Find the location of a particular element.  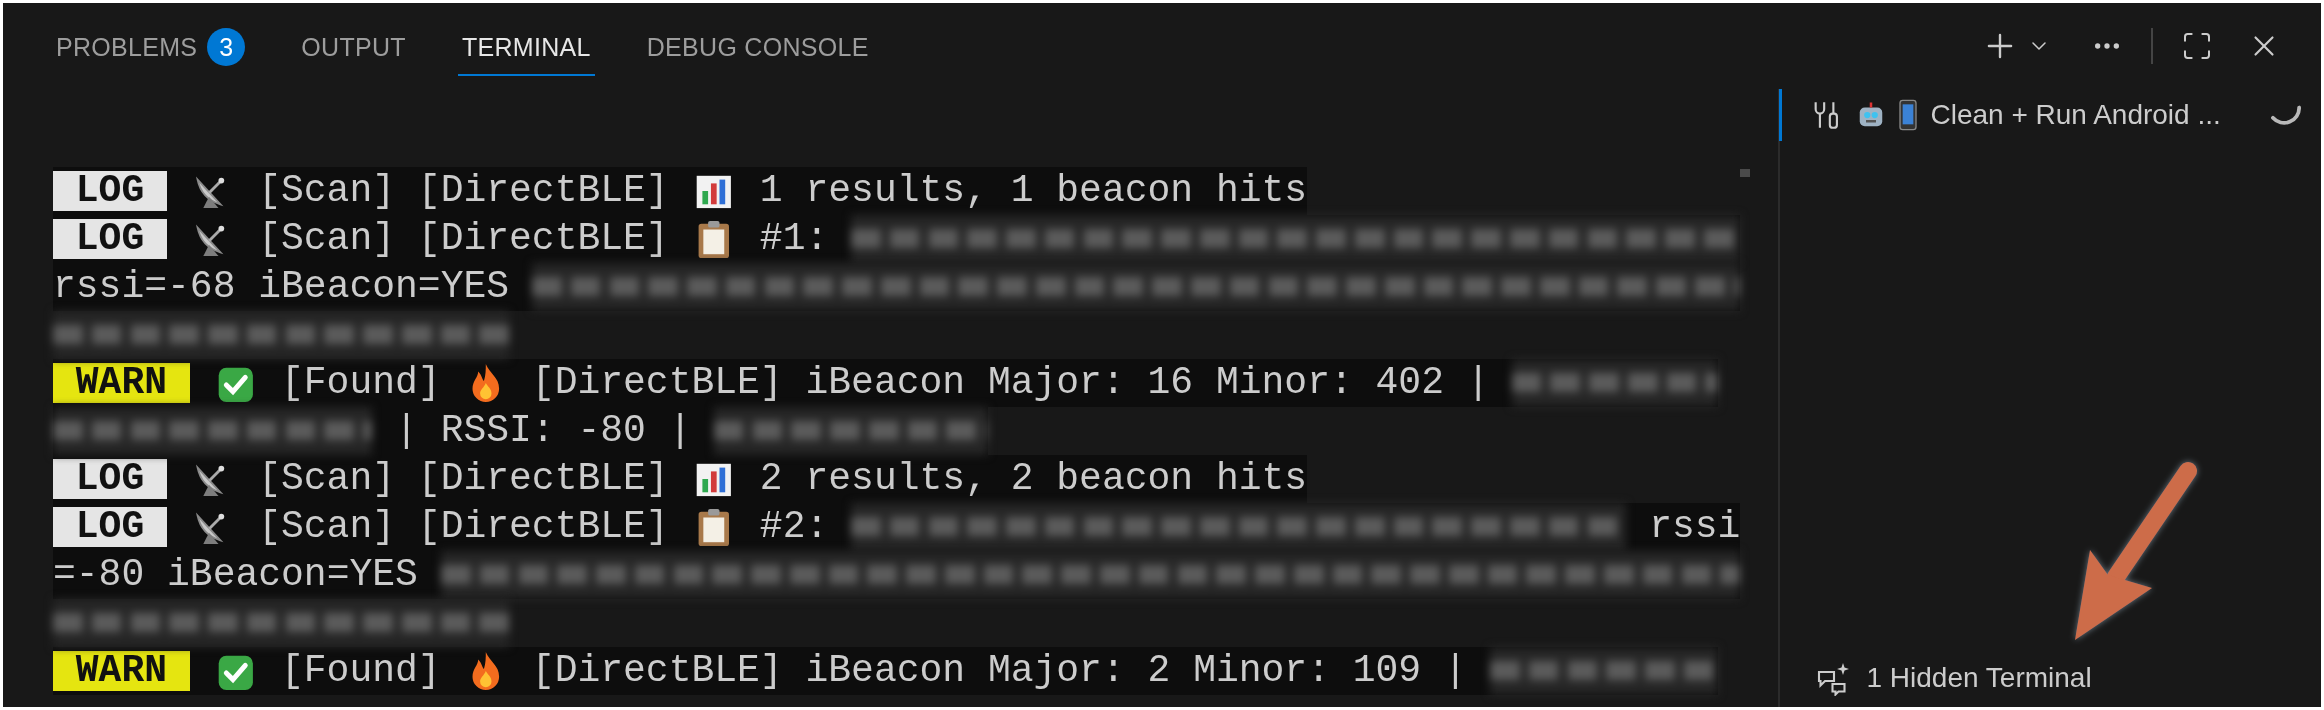

terminal-text: #1: is located at coordinates (794, 239).